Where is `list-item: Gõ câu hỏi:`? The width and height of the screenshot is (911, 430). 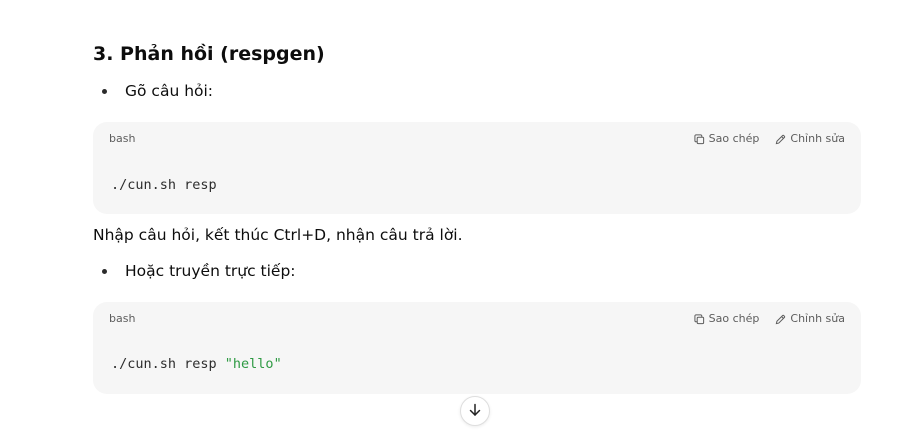
list-item: Gõ câu hỏi: is located at coordinates (153, 91).